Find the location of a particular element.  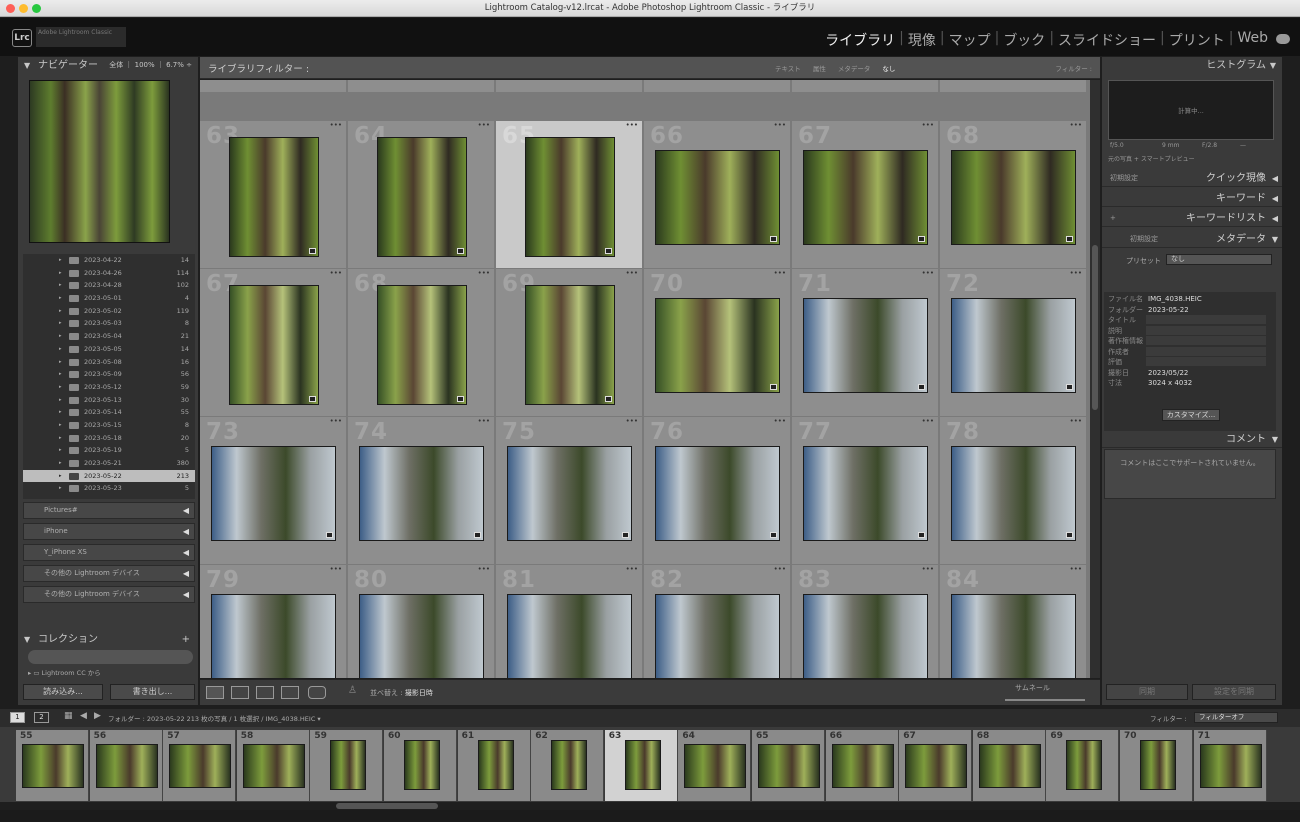

filmstrip-cell: 71 is located at coordinates (1230, 765).